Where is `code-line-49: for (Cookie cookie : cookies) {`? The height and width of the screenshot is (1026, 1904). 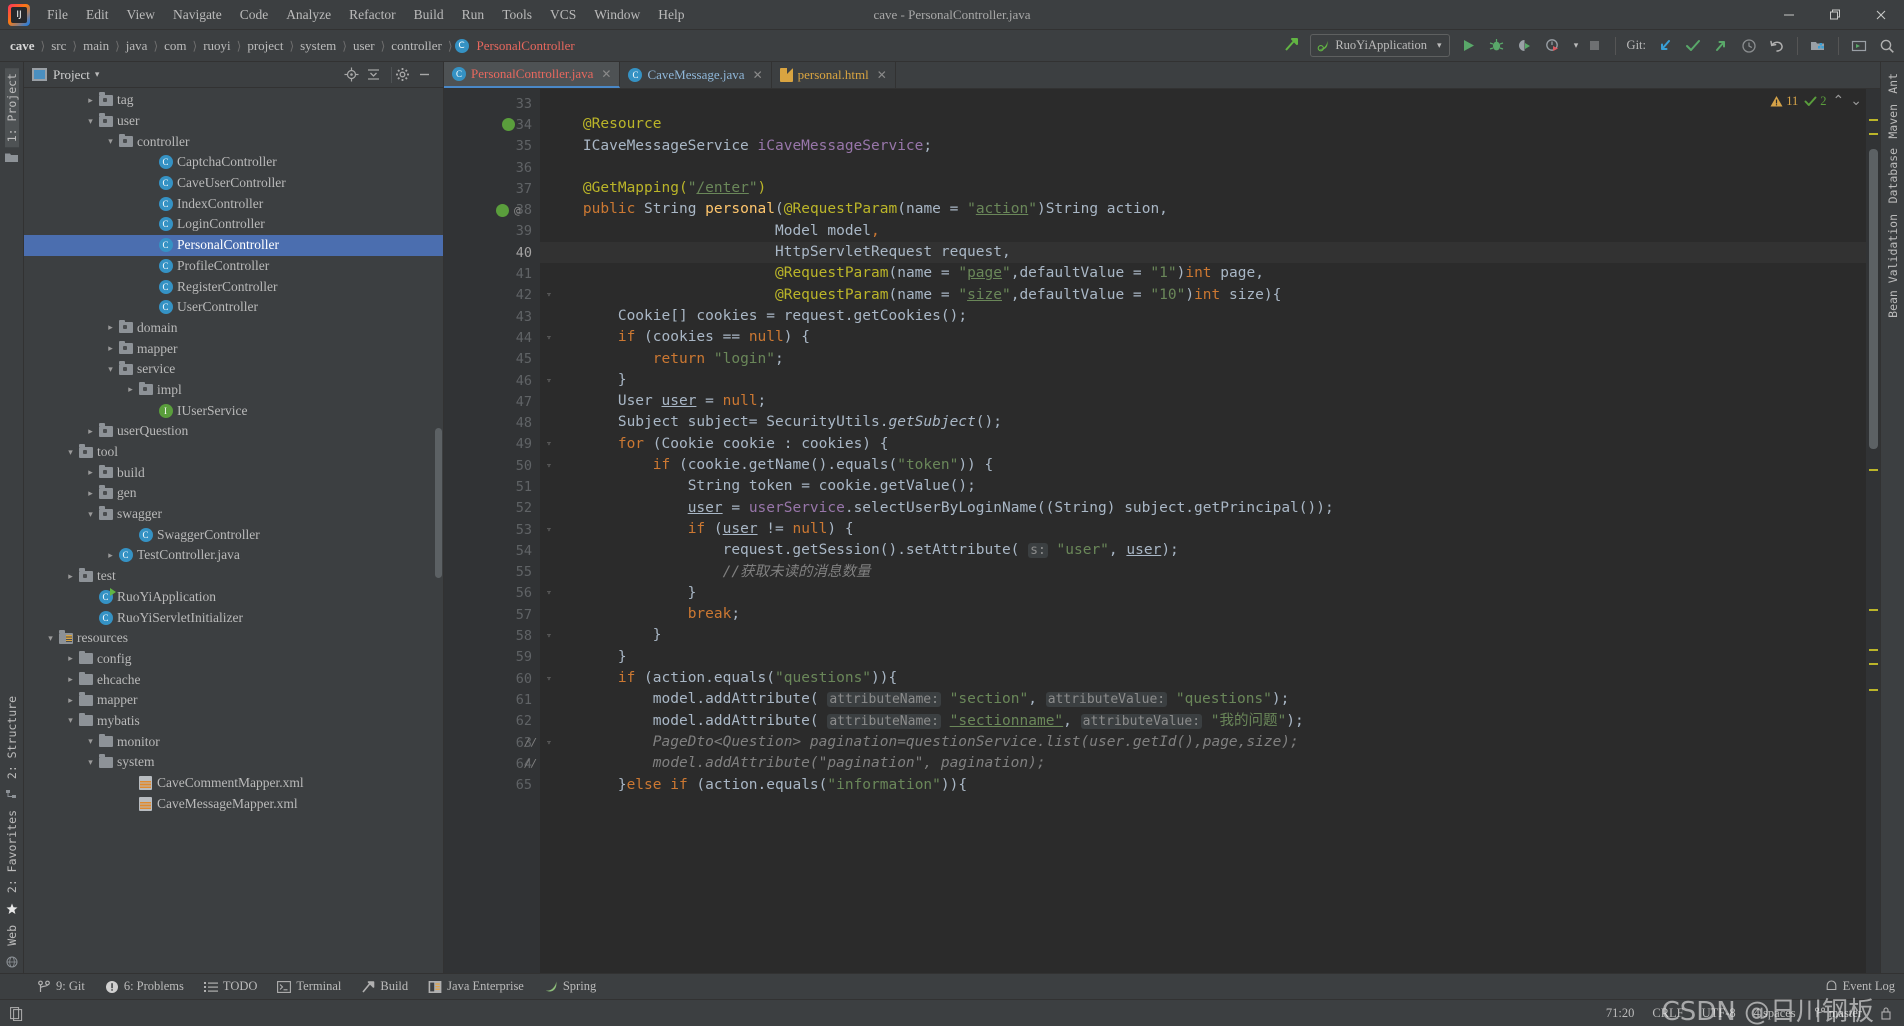
code-line-49: for (Cookie cookie : cookies) { is located at coordinates (1203, 444).